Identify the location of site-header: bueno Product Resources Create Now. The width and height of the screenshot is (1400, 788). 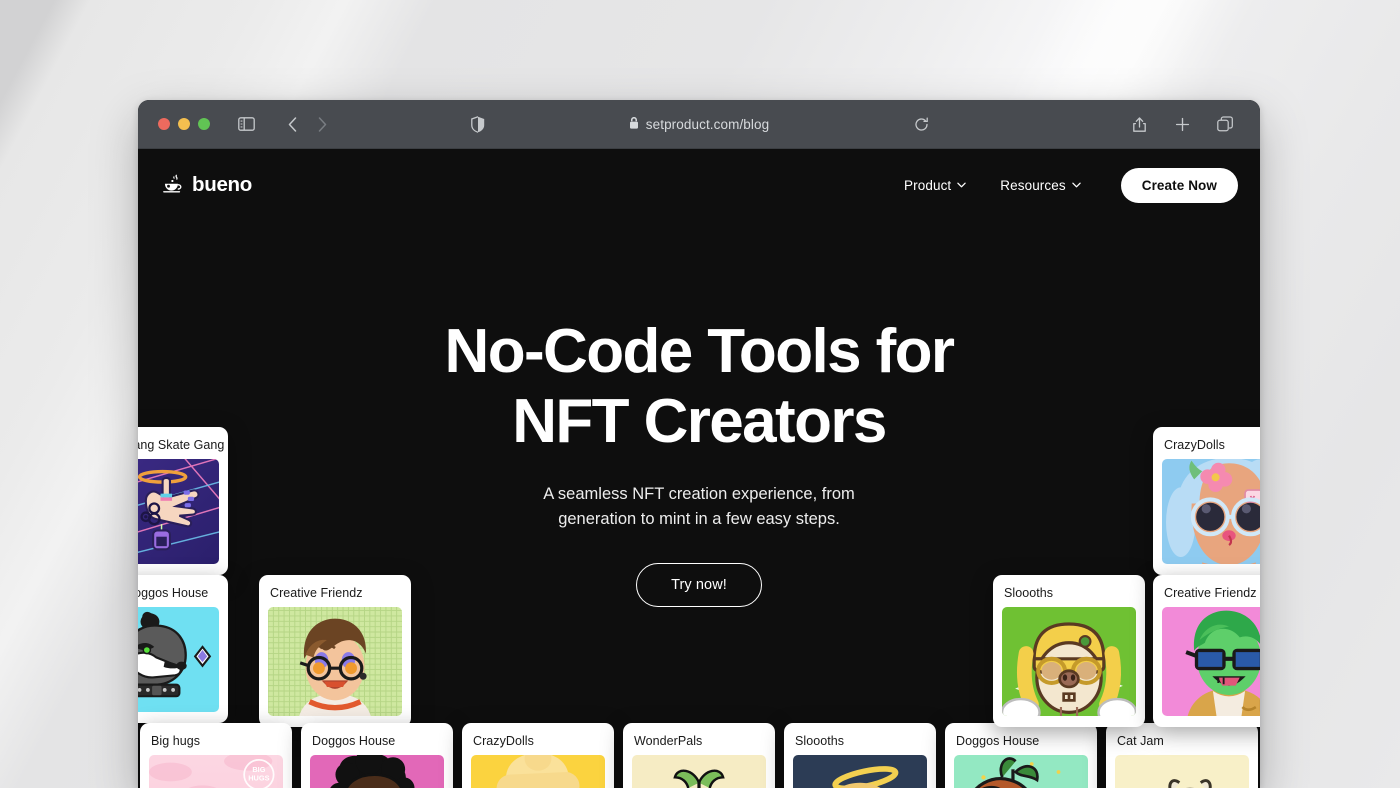
(699, 185).